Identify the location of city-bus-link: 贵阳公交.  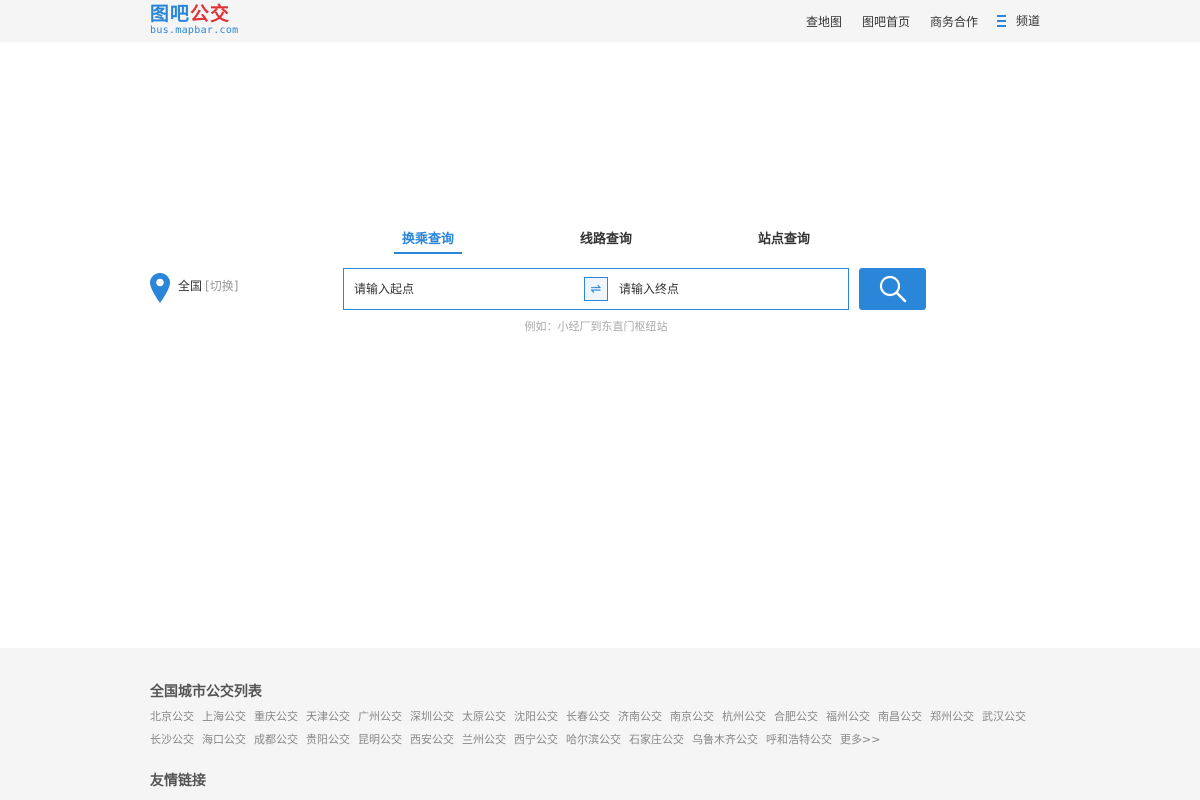
(328, 739).